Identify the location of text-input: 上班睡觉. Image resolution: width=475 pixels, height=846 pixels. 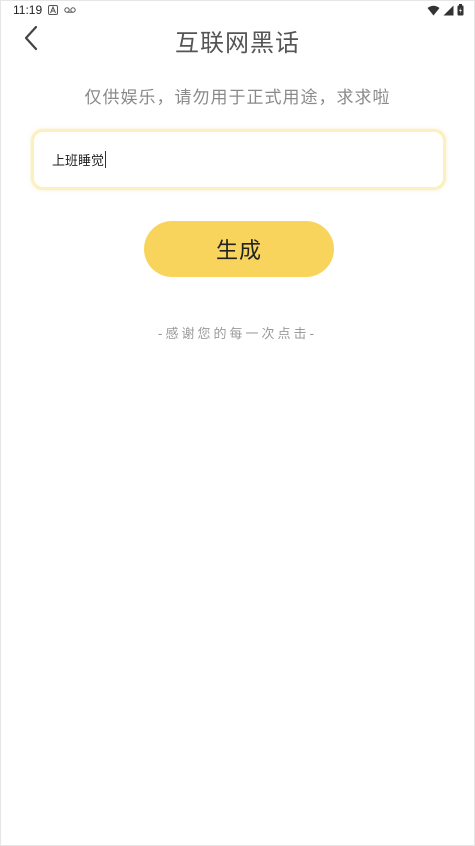
(79, 159).